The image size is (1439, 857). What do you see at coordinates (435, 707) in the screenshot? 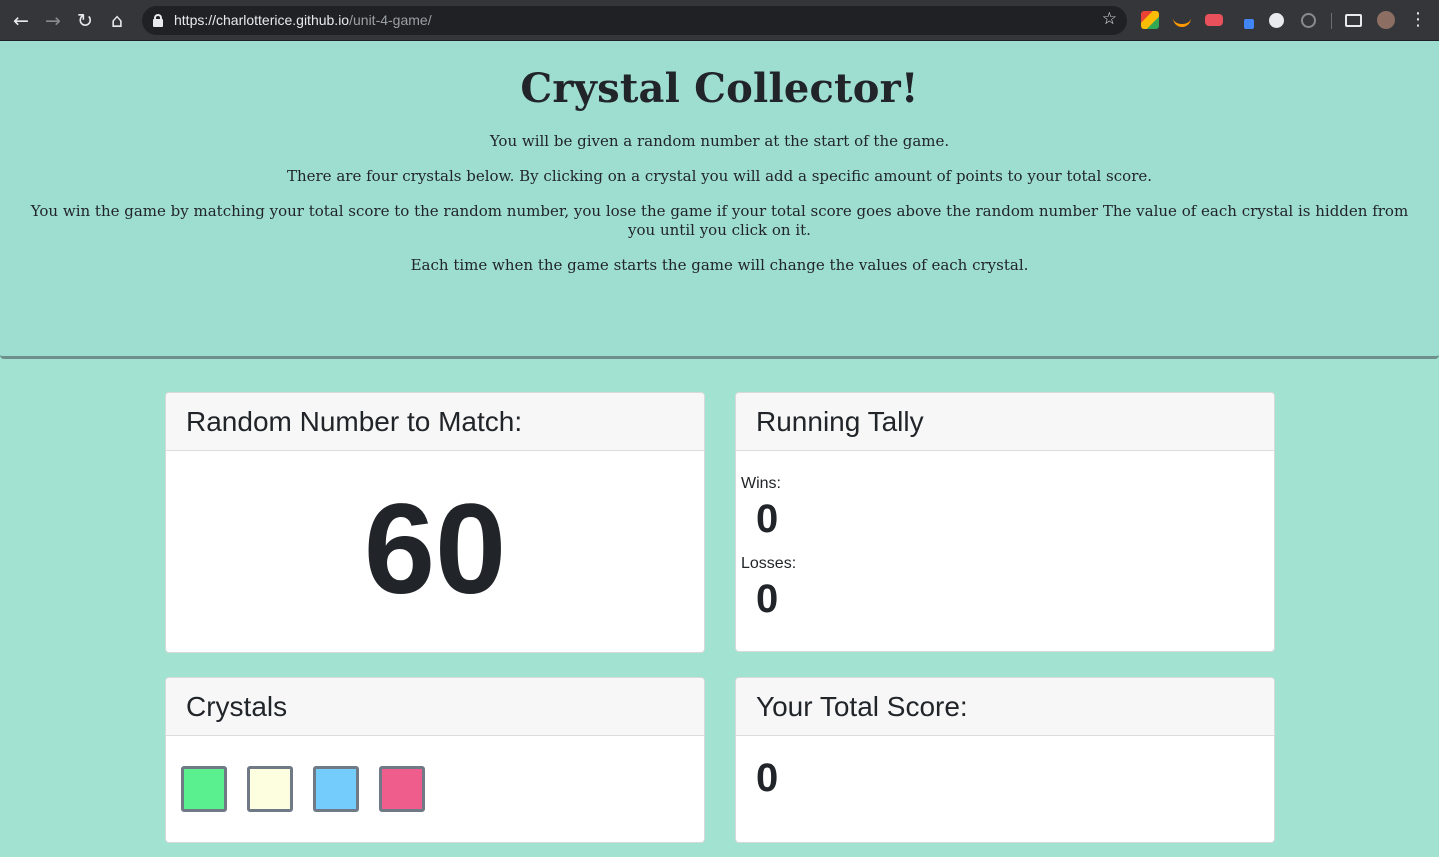
I see `crystals-header: Crystals` at bounding box center [435, 707].